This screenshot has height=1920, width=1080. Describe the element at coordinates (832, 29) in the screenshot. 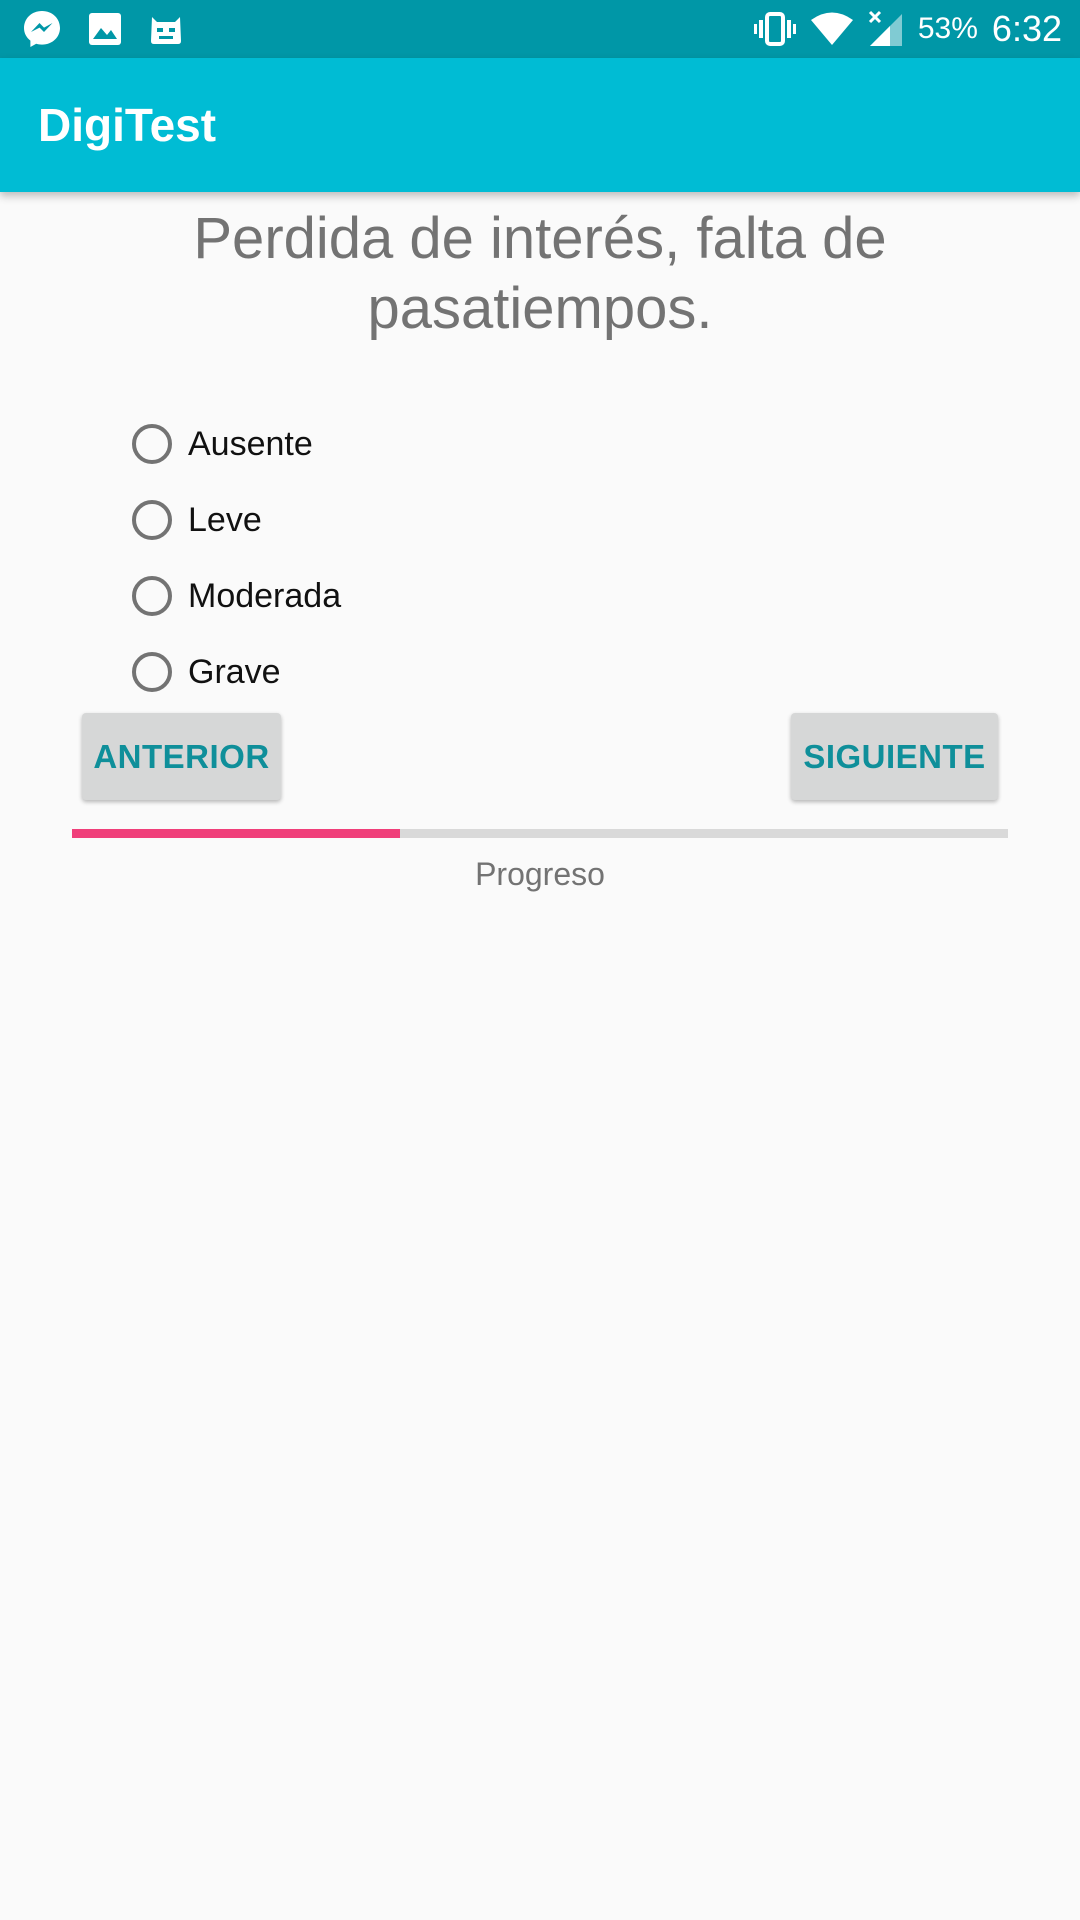

I see `wifi-icon` at that location.